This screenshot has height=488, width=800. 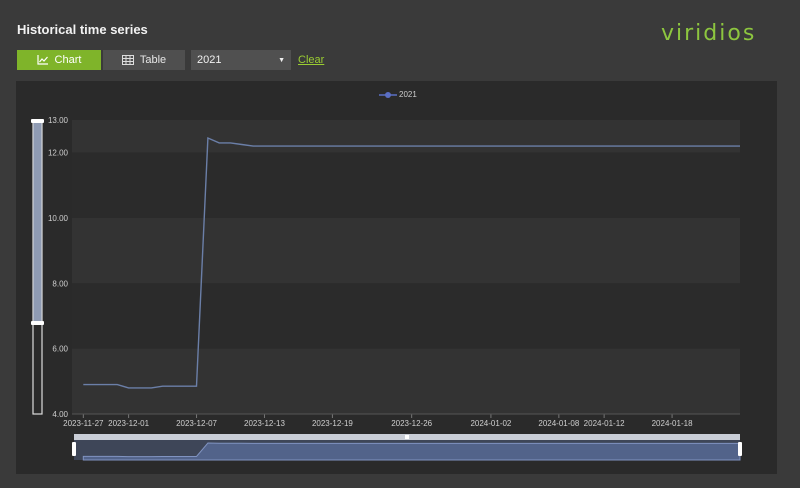 What do you see at coordinates (60, 414) in the screenshot?
I see `y-tick-label: 4.00` at bounding box center [60, 414].